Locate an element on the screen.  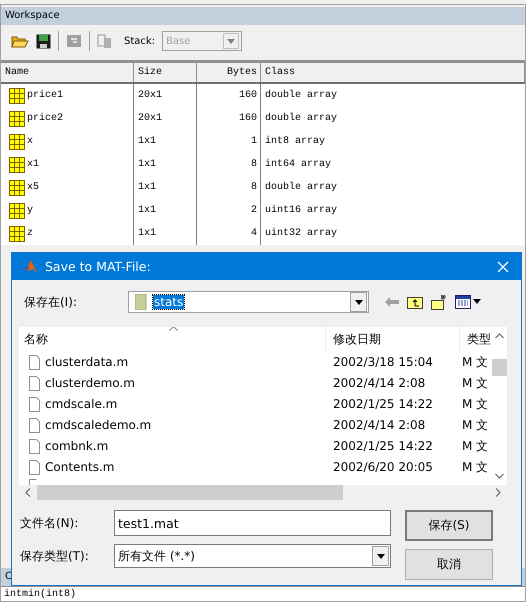
column-header: Class is located at coordinates (393, 72).